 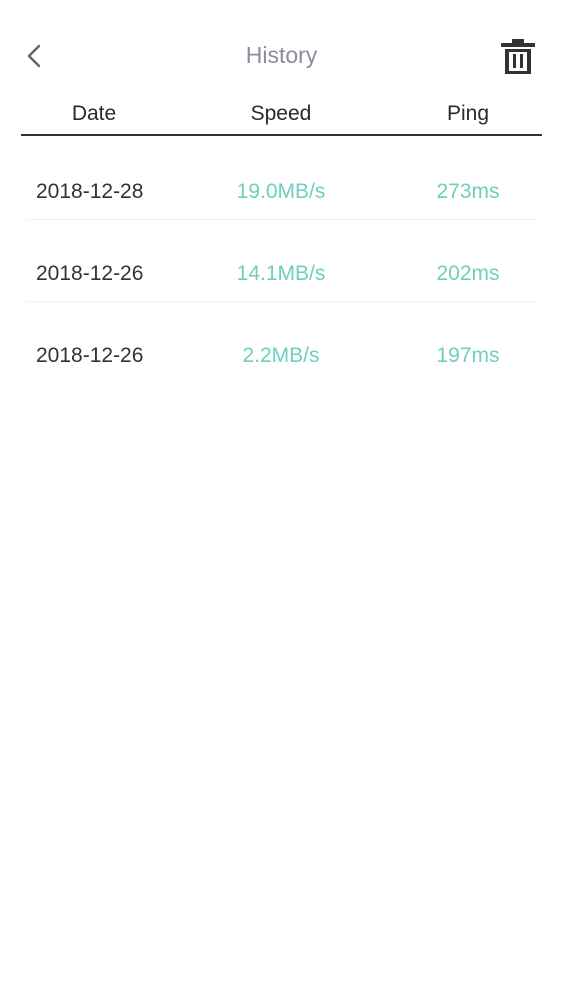 I want to click on row-speed: 14.1MB/s, so click(x=281, y=273).